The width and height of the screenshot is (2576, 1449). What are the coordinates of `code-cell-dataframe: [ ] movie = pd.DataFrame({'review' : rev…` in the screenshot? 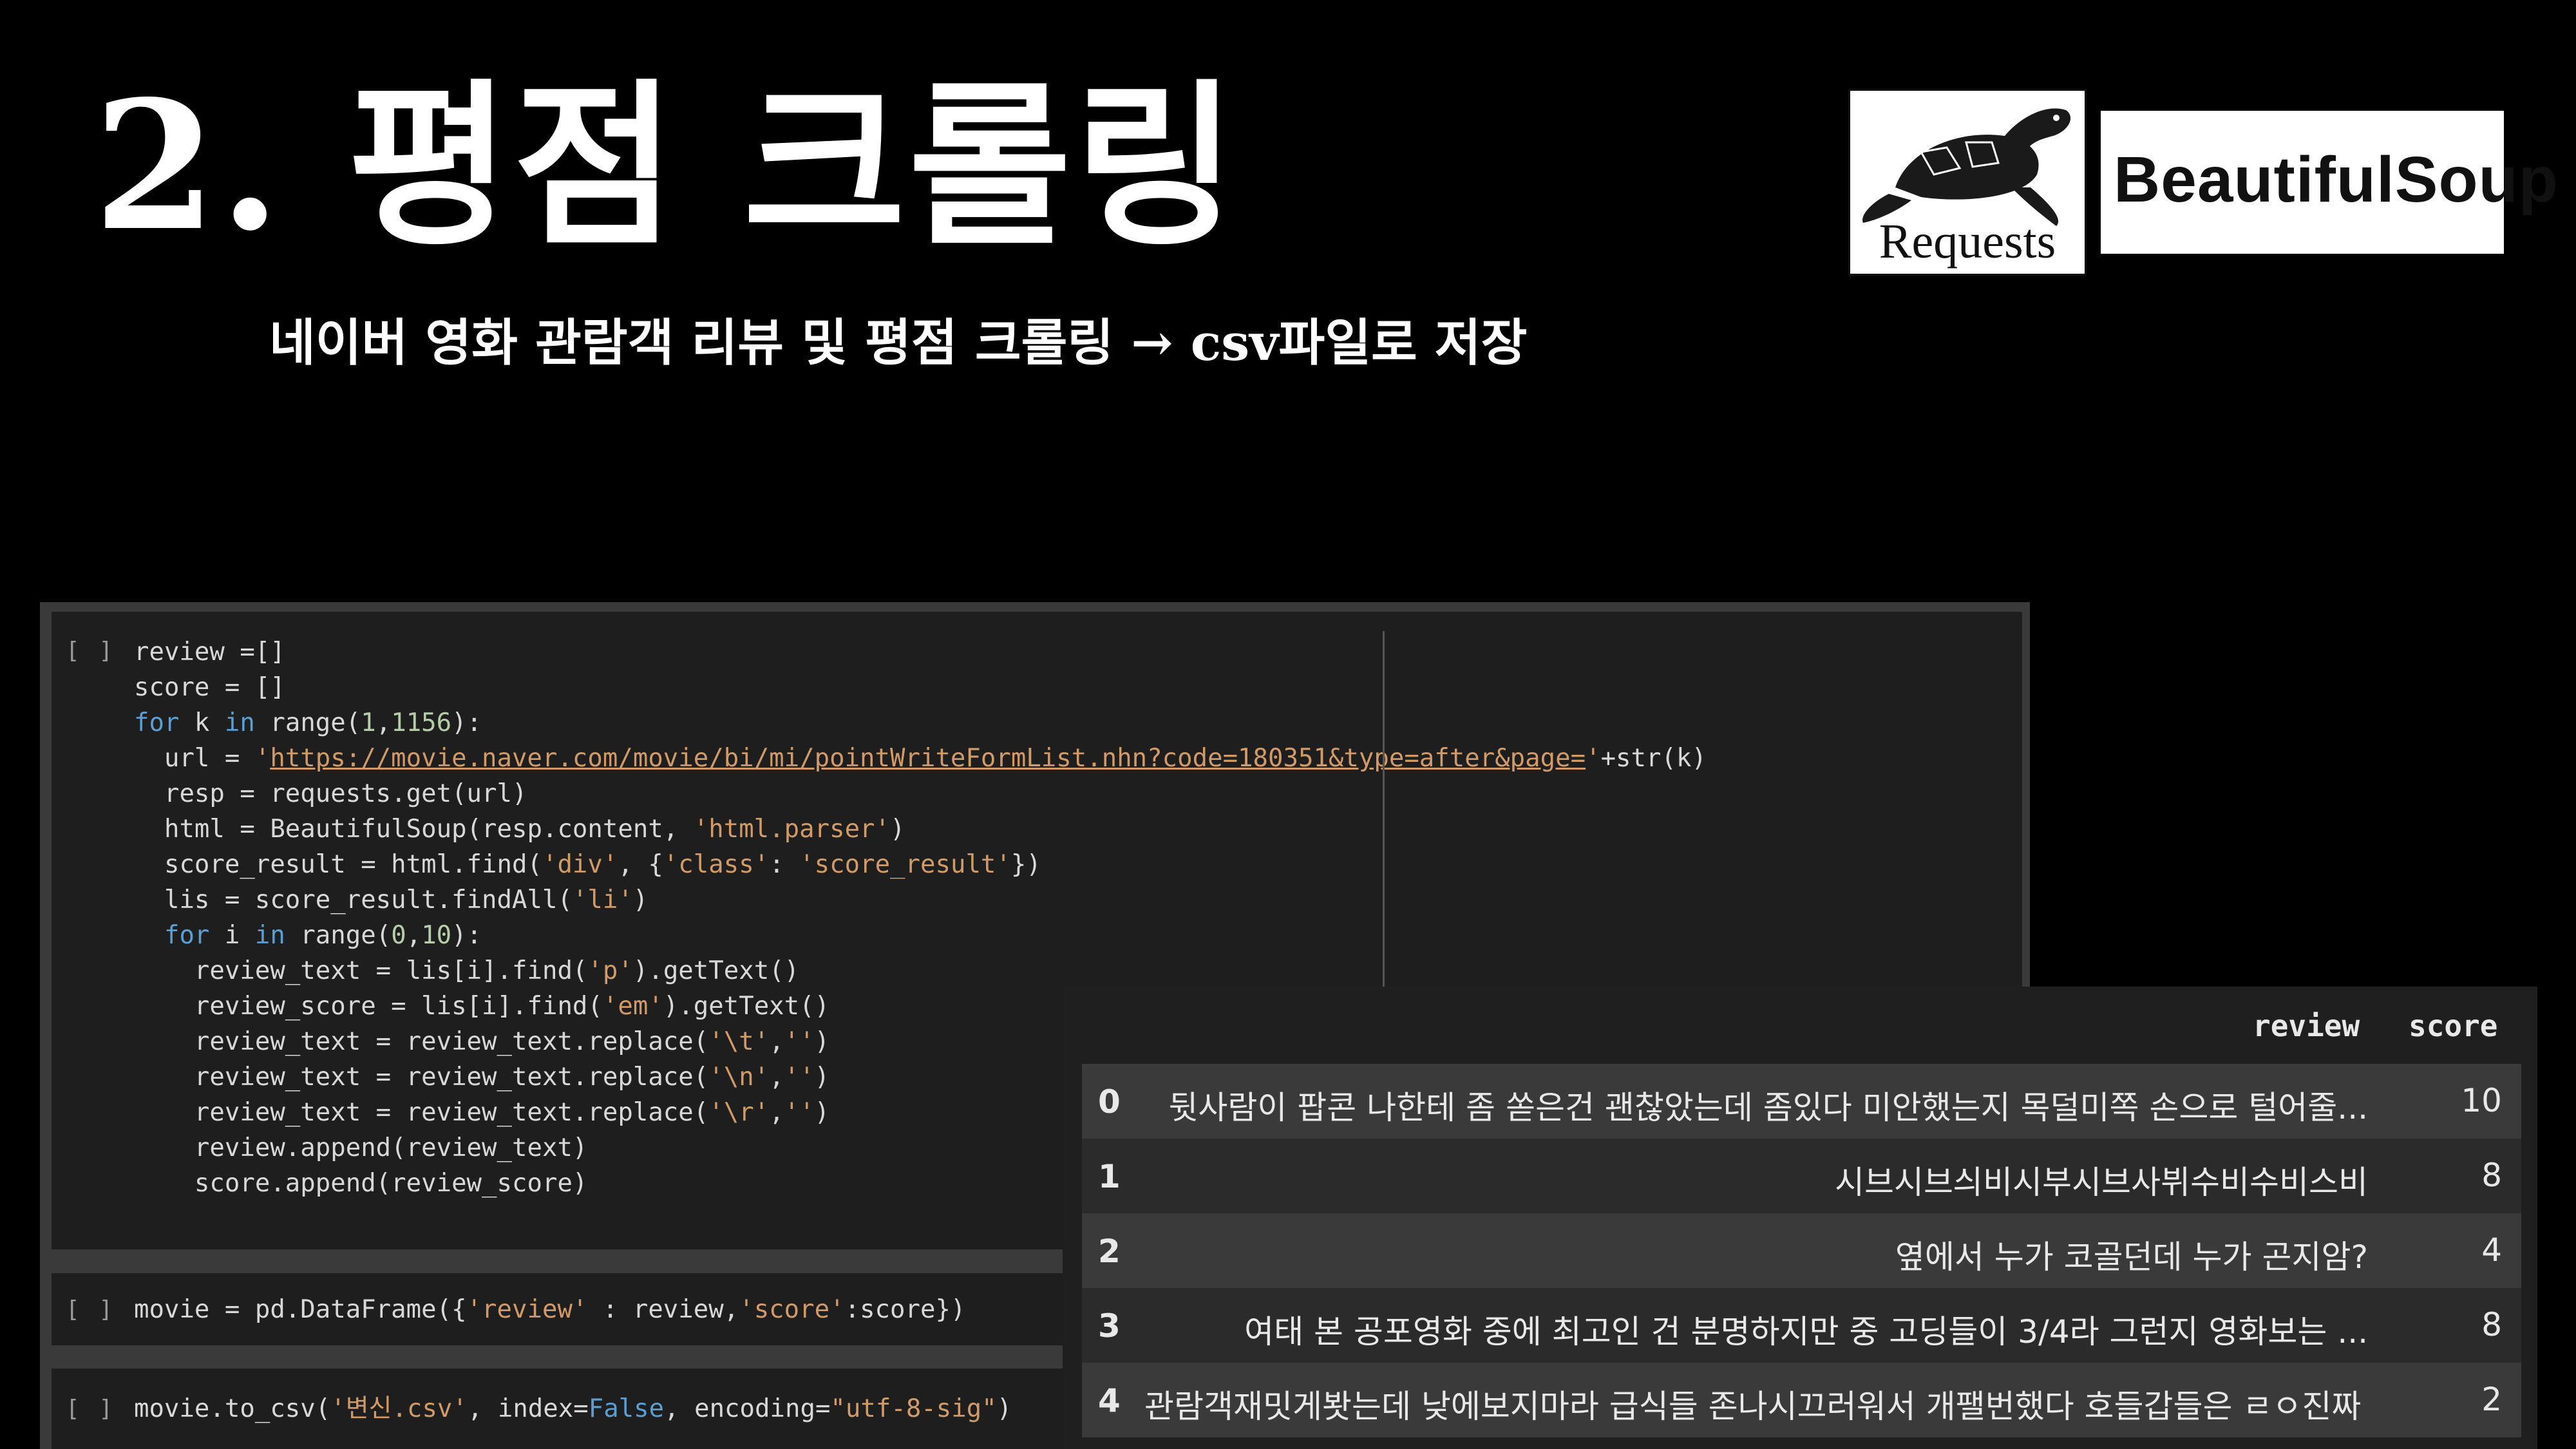 It's located at (557, 1309).